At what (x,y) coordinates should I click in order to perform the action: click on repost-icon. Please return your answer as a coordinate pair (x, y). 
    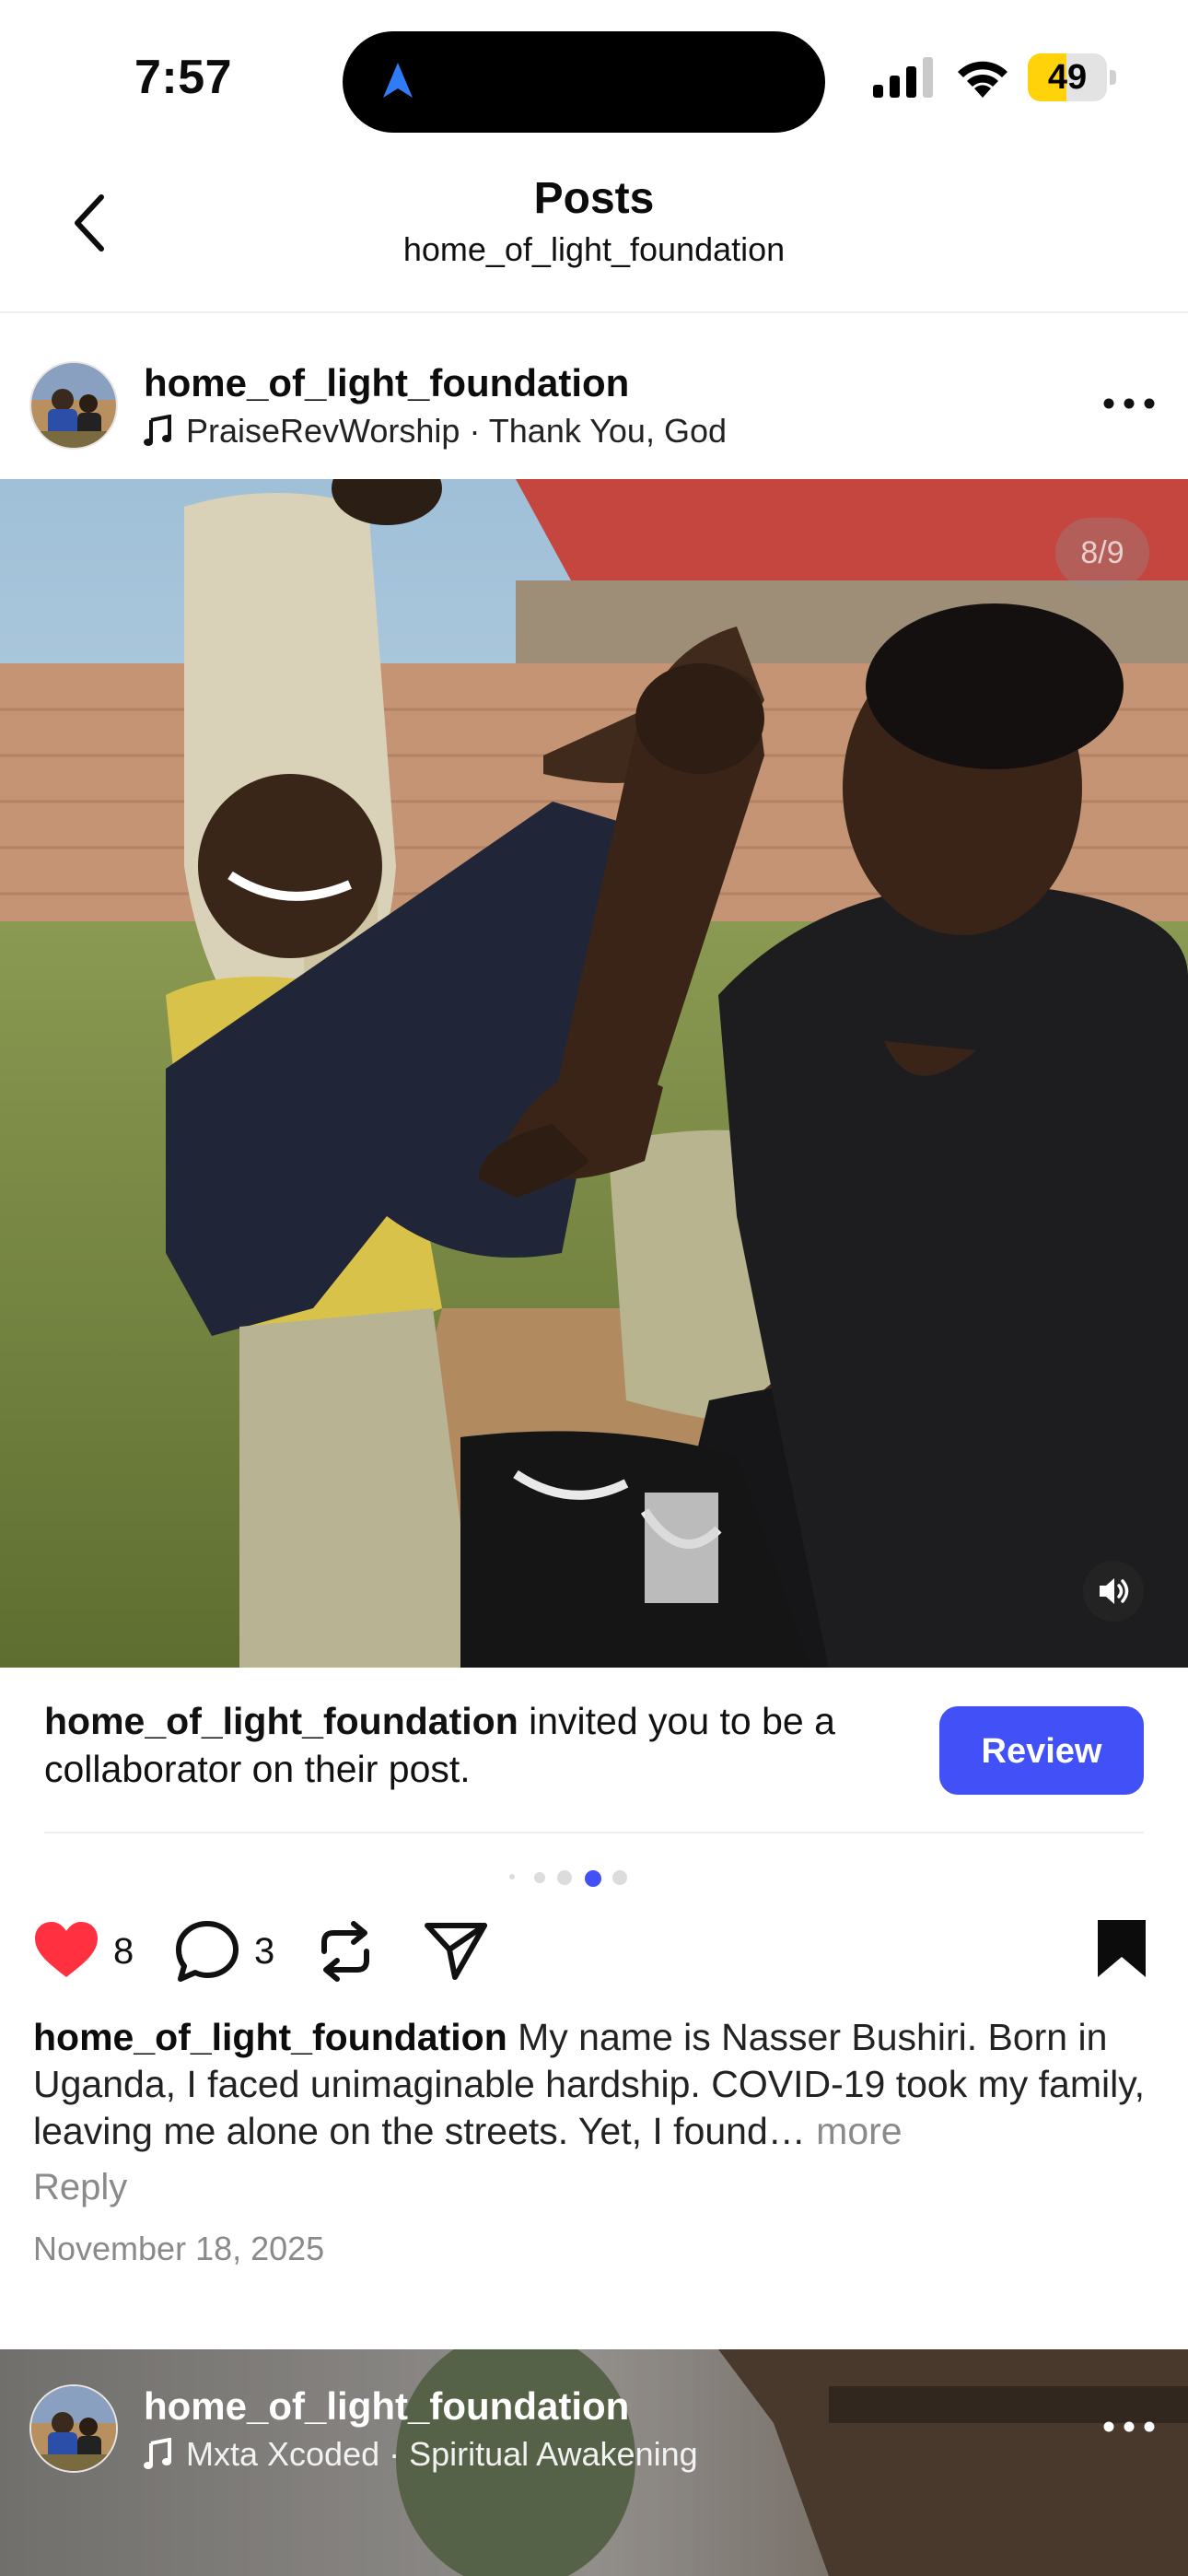
    Looking at the image, I should click on (345, 1951).